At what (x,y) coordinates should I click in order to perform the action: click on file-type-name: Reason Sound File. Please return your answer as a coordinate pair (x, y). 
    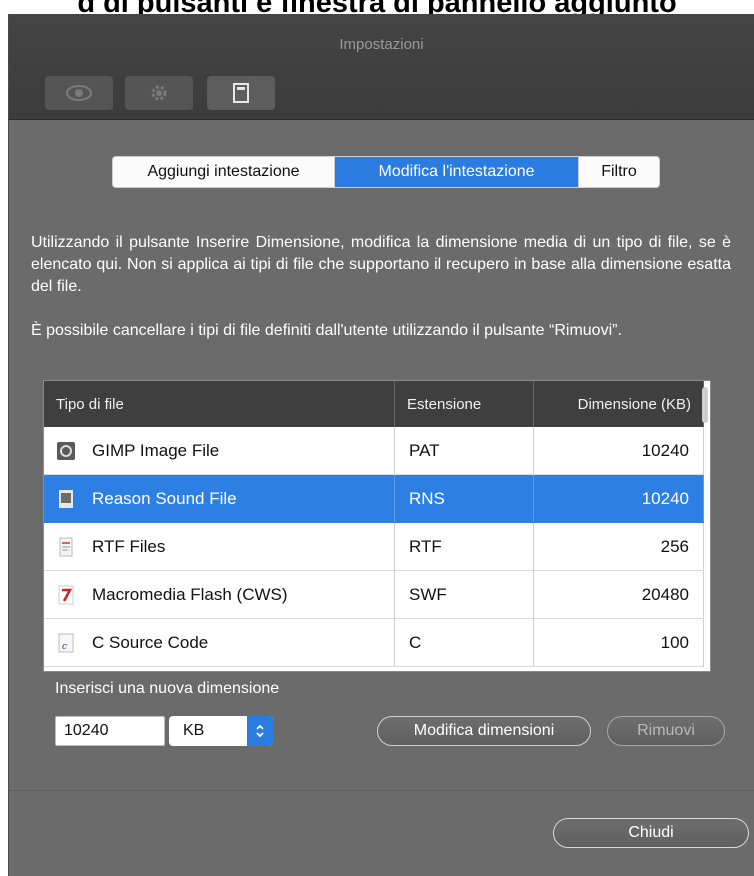
    Looking at the image, I should click on (164, 498).